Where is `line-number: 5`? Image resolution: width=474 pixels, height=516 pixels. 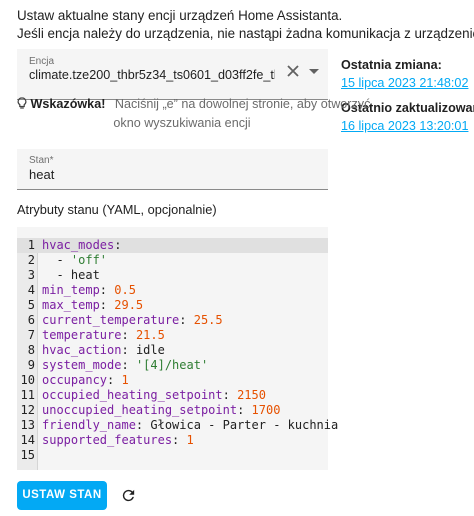 line-number: 5 is located at coordinates (31, 305).